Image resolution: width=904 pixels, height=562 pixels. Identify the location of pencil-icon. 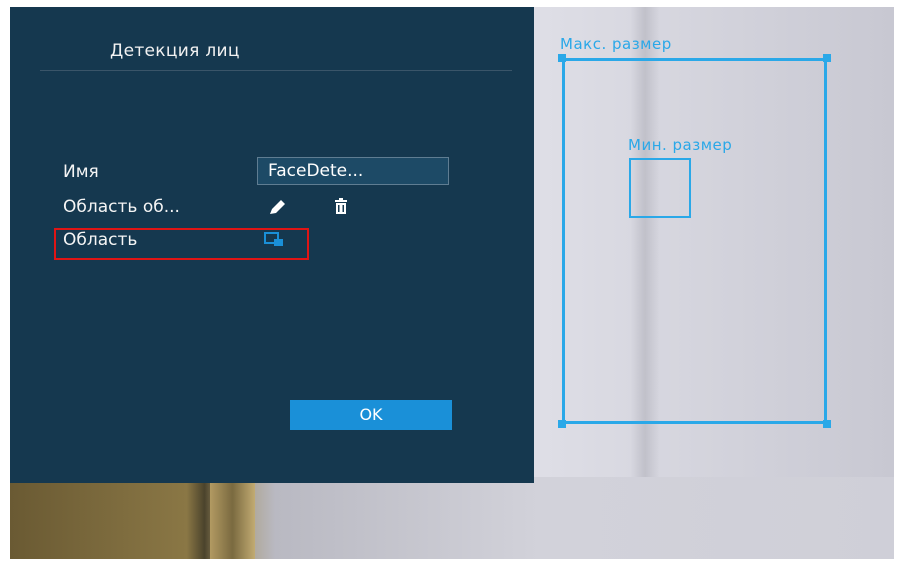
(278, 209).